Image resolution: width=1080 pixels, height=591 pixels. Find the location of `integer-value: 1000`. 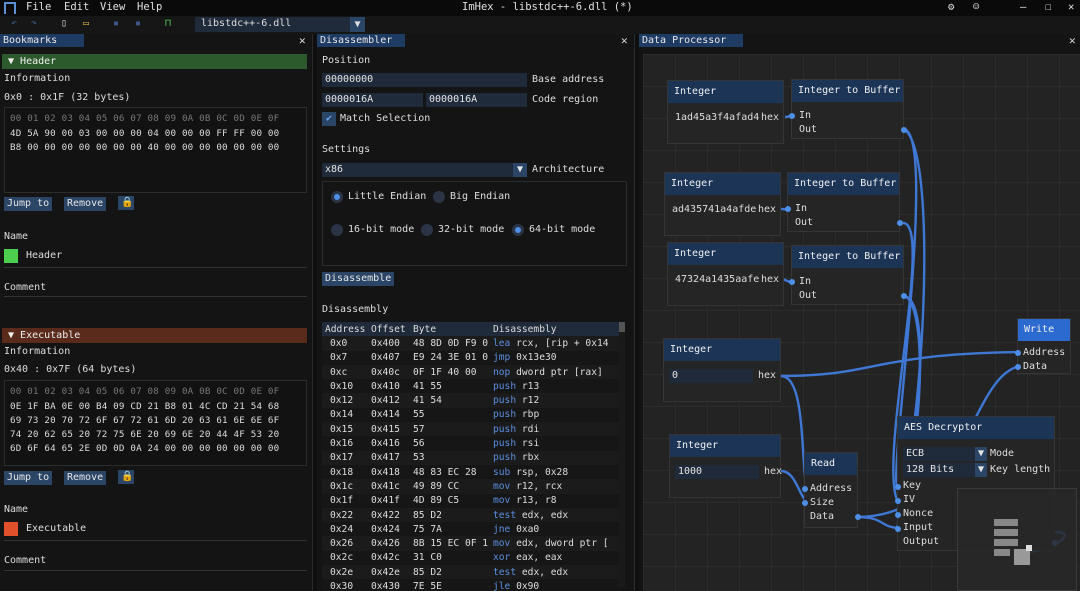

integer-value: 1000 is located at coordinates (717, 472).